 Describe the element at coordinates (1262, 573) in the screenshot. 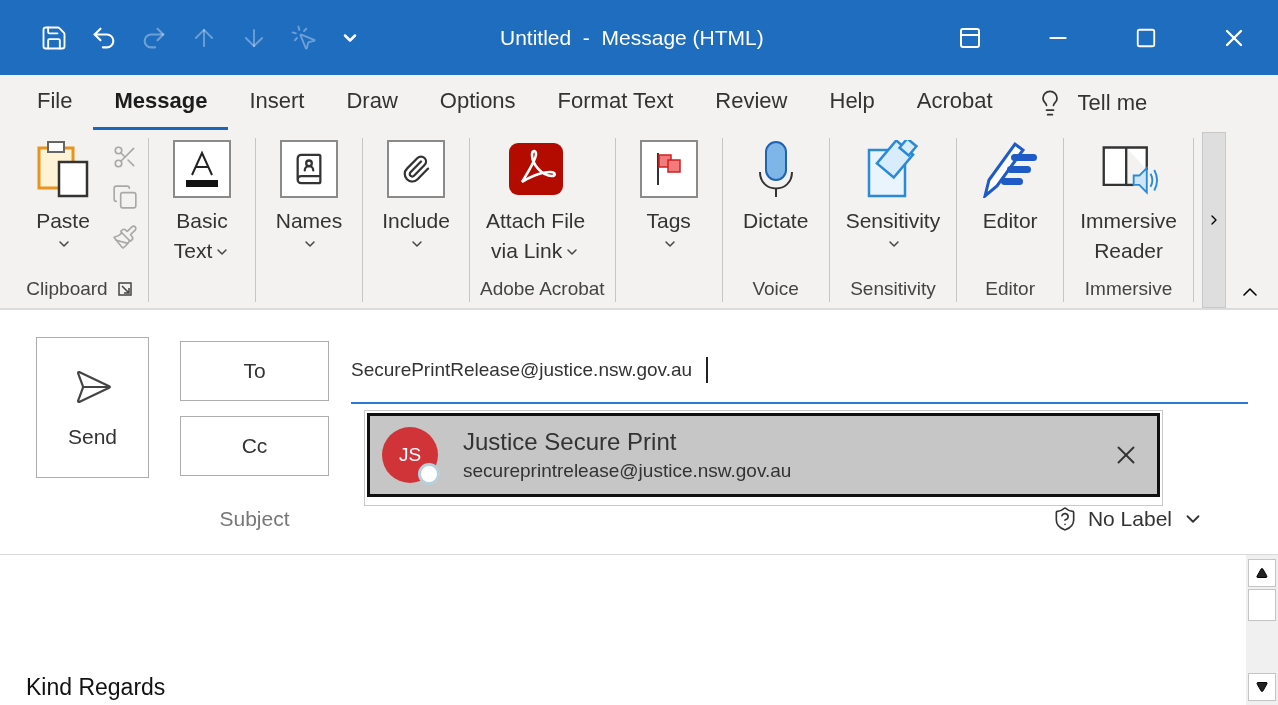

I see `scroll-up-icon` at that location.